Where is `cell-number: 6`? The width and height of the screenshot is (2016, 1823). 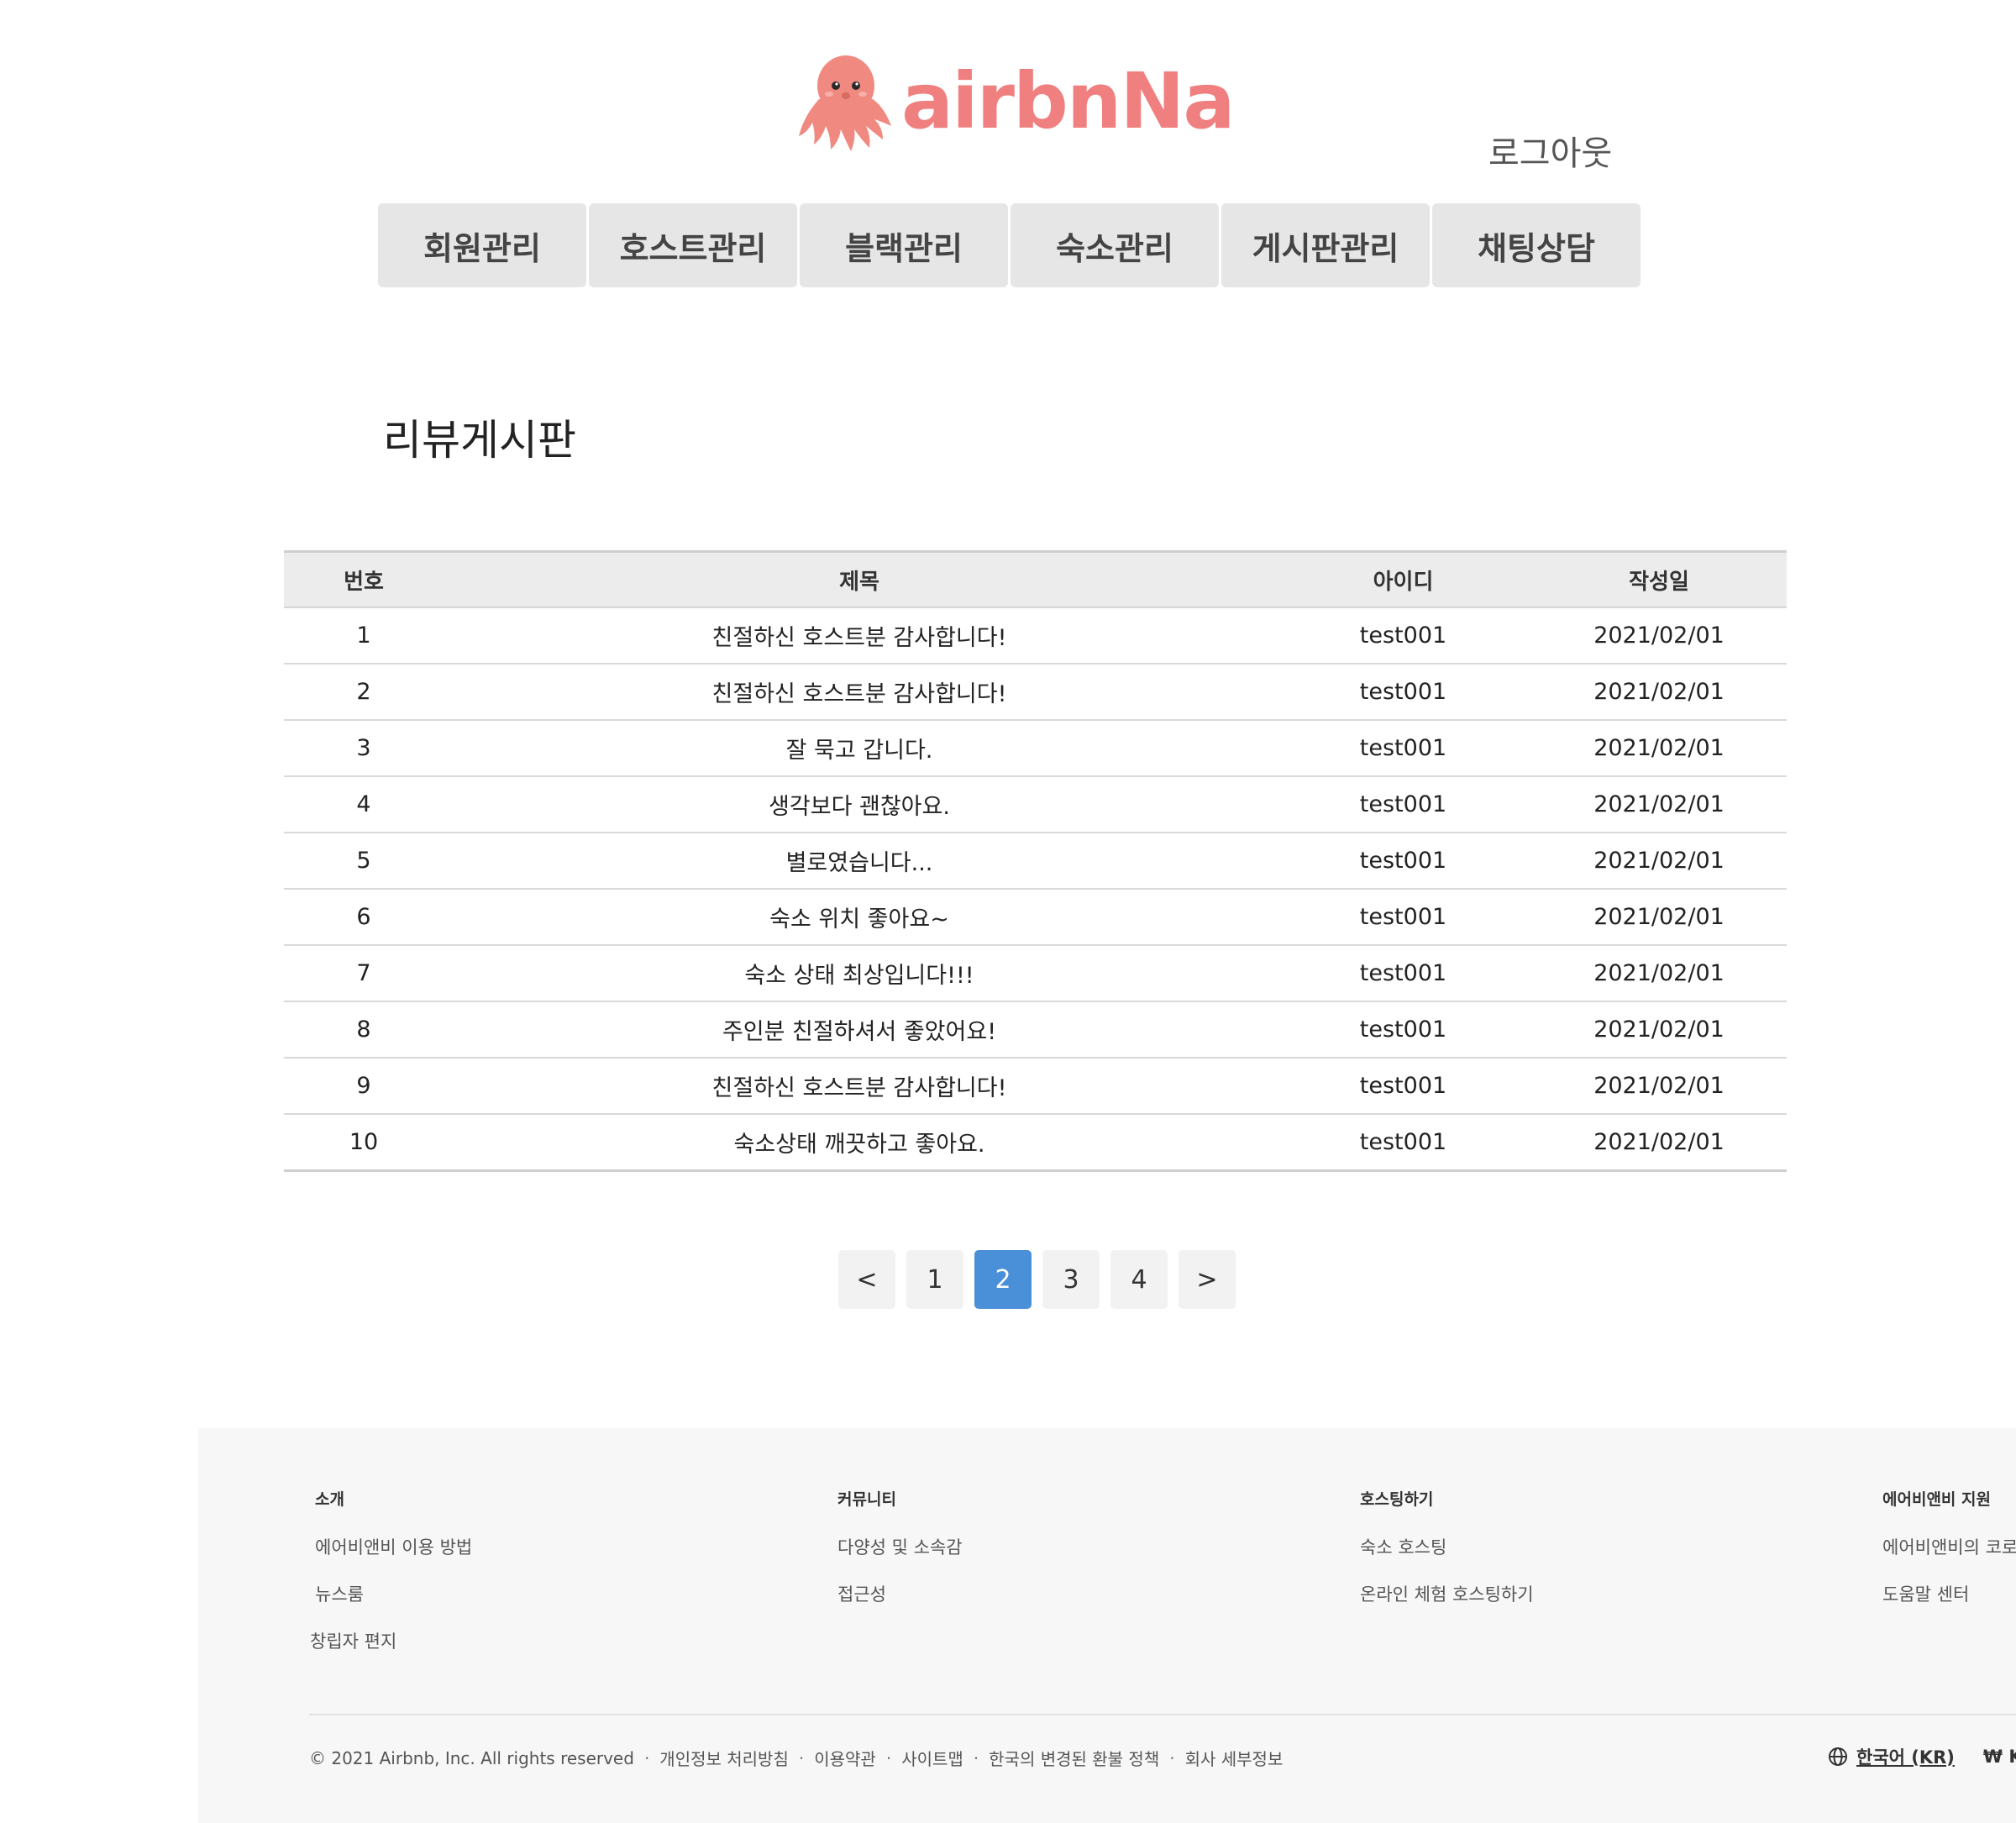 cell-number: 6 is located at coordinates (364, 918).